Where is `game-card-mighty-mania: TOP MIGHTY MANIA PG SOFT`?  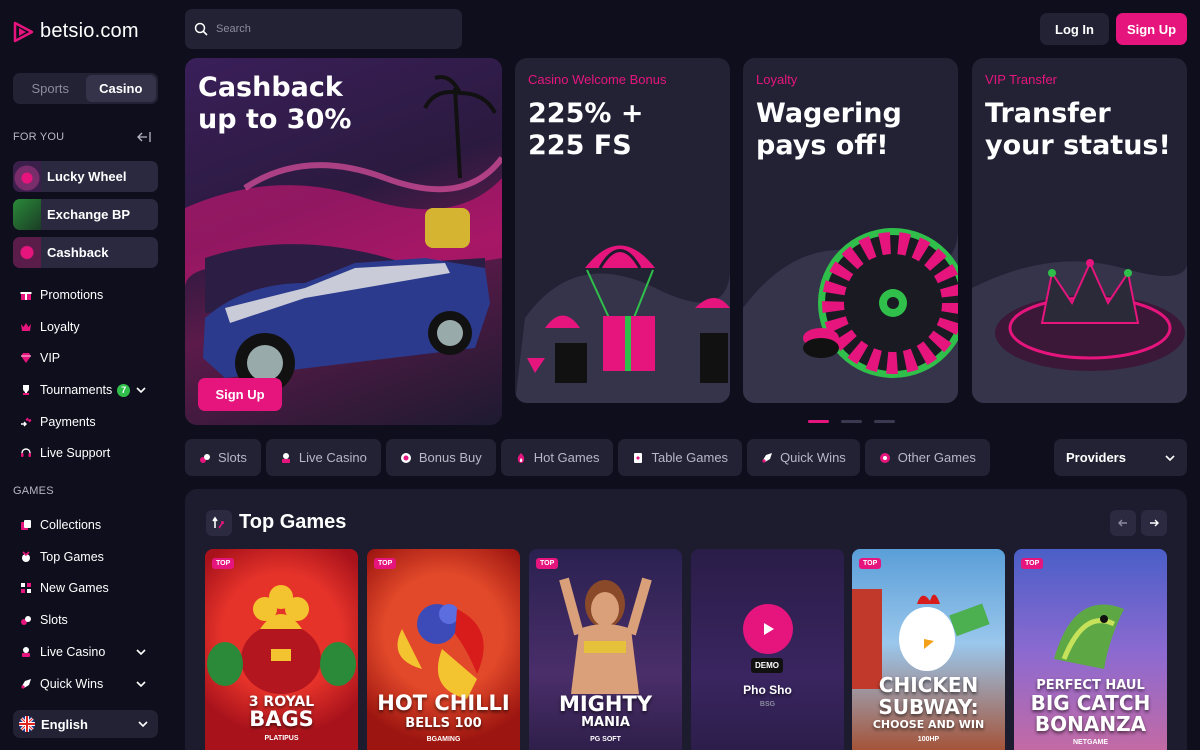
game-card-mighty-mania: TOP MIGHTY MANIA PG SOFT is located at coordinates (605, 649).